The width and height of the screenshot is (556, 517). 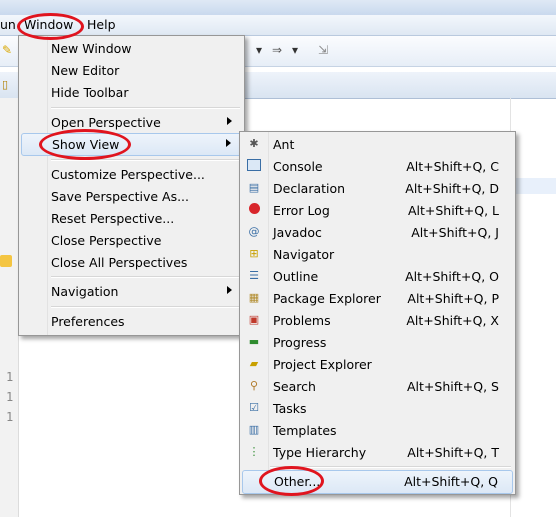 What do you see at coordinates (6, 261) in the screenshot?
I see `warning-marker-icon` at bounding box center [6, 261].